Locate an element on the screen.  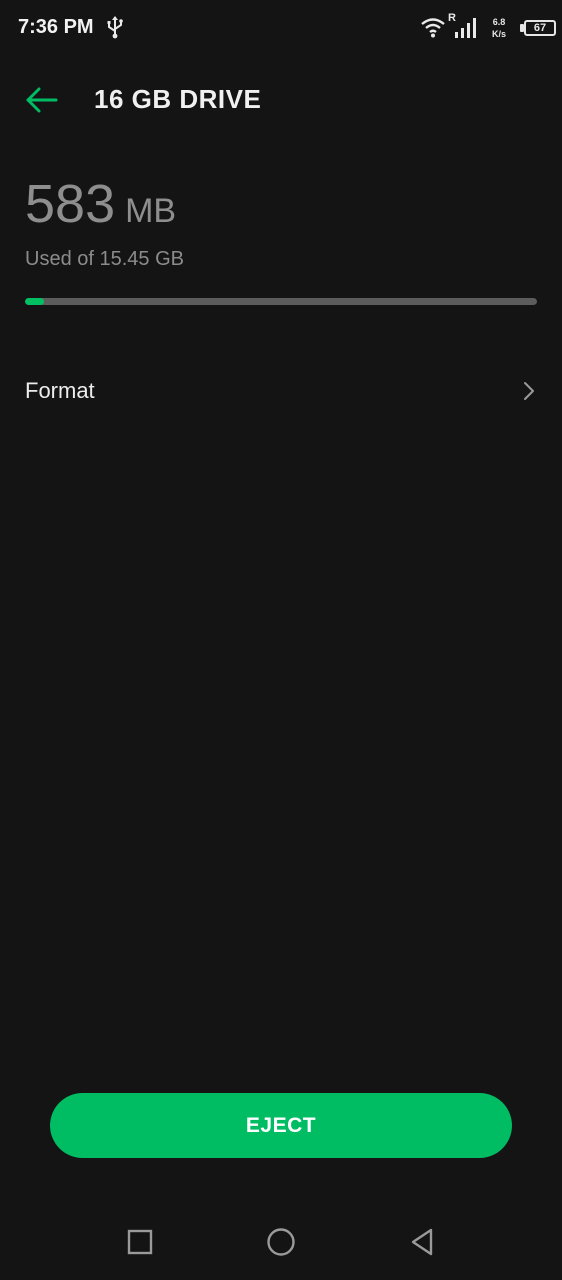
back-arrow-icon is located at coordinates (42, 100).